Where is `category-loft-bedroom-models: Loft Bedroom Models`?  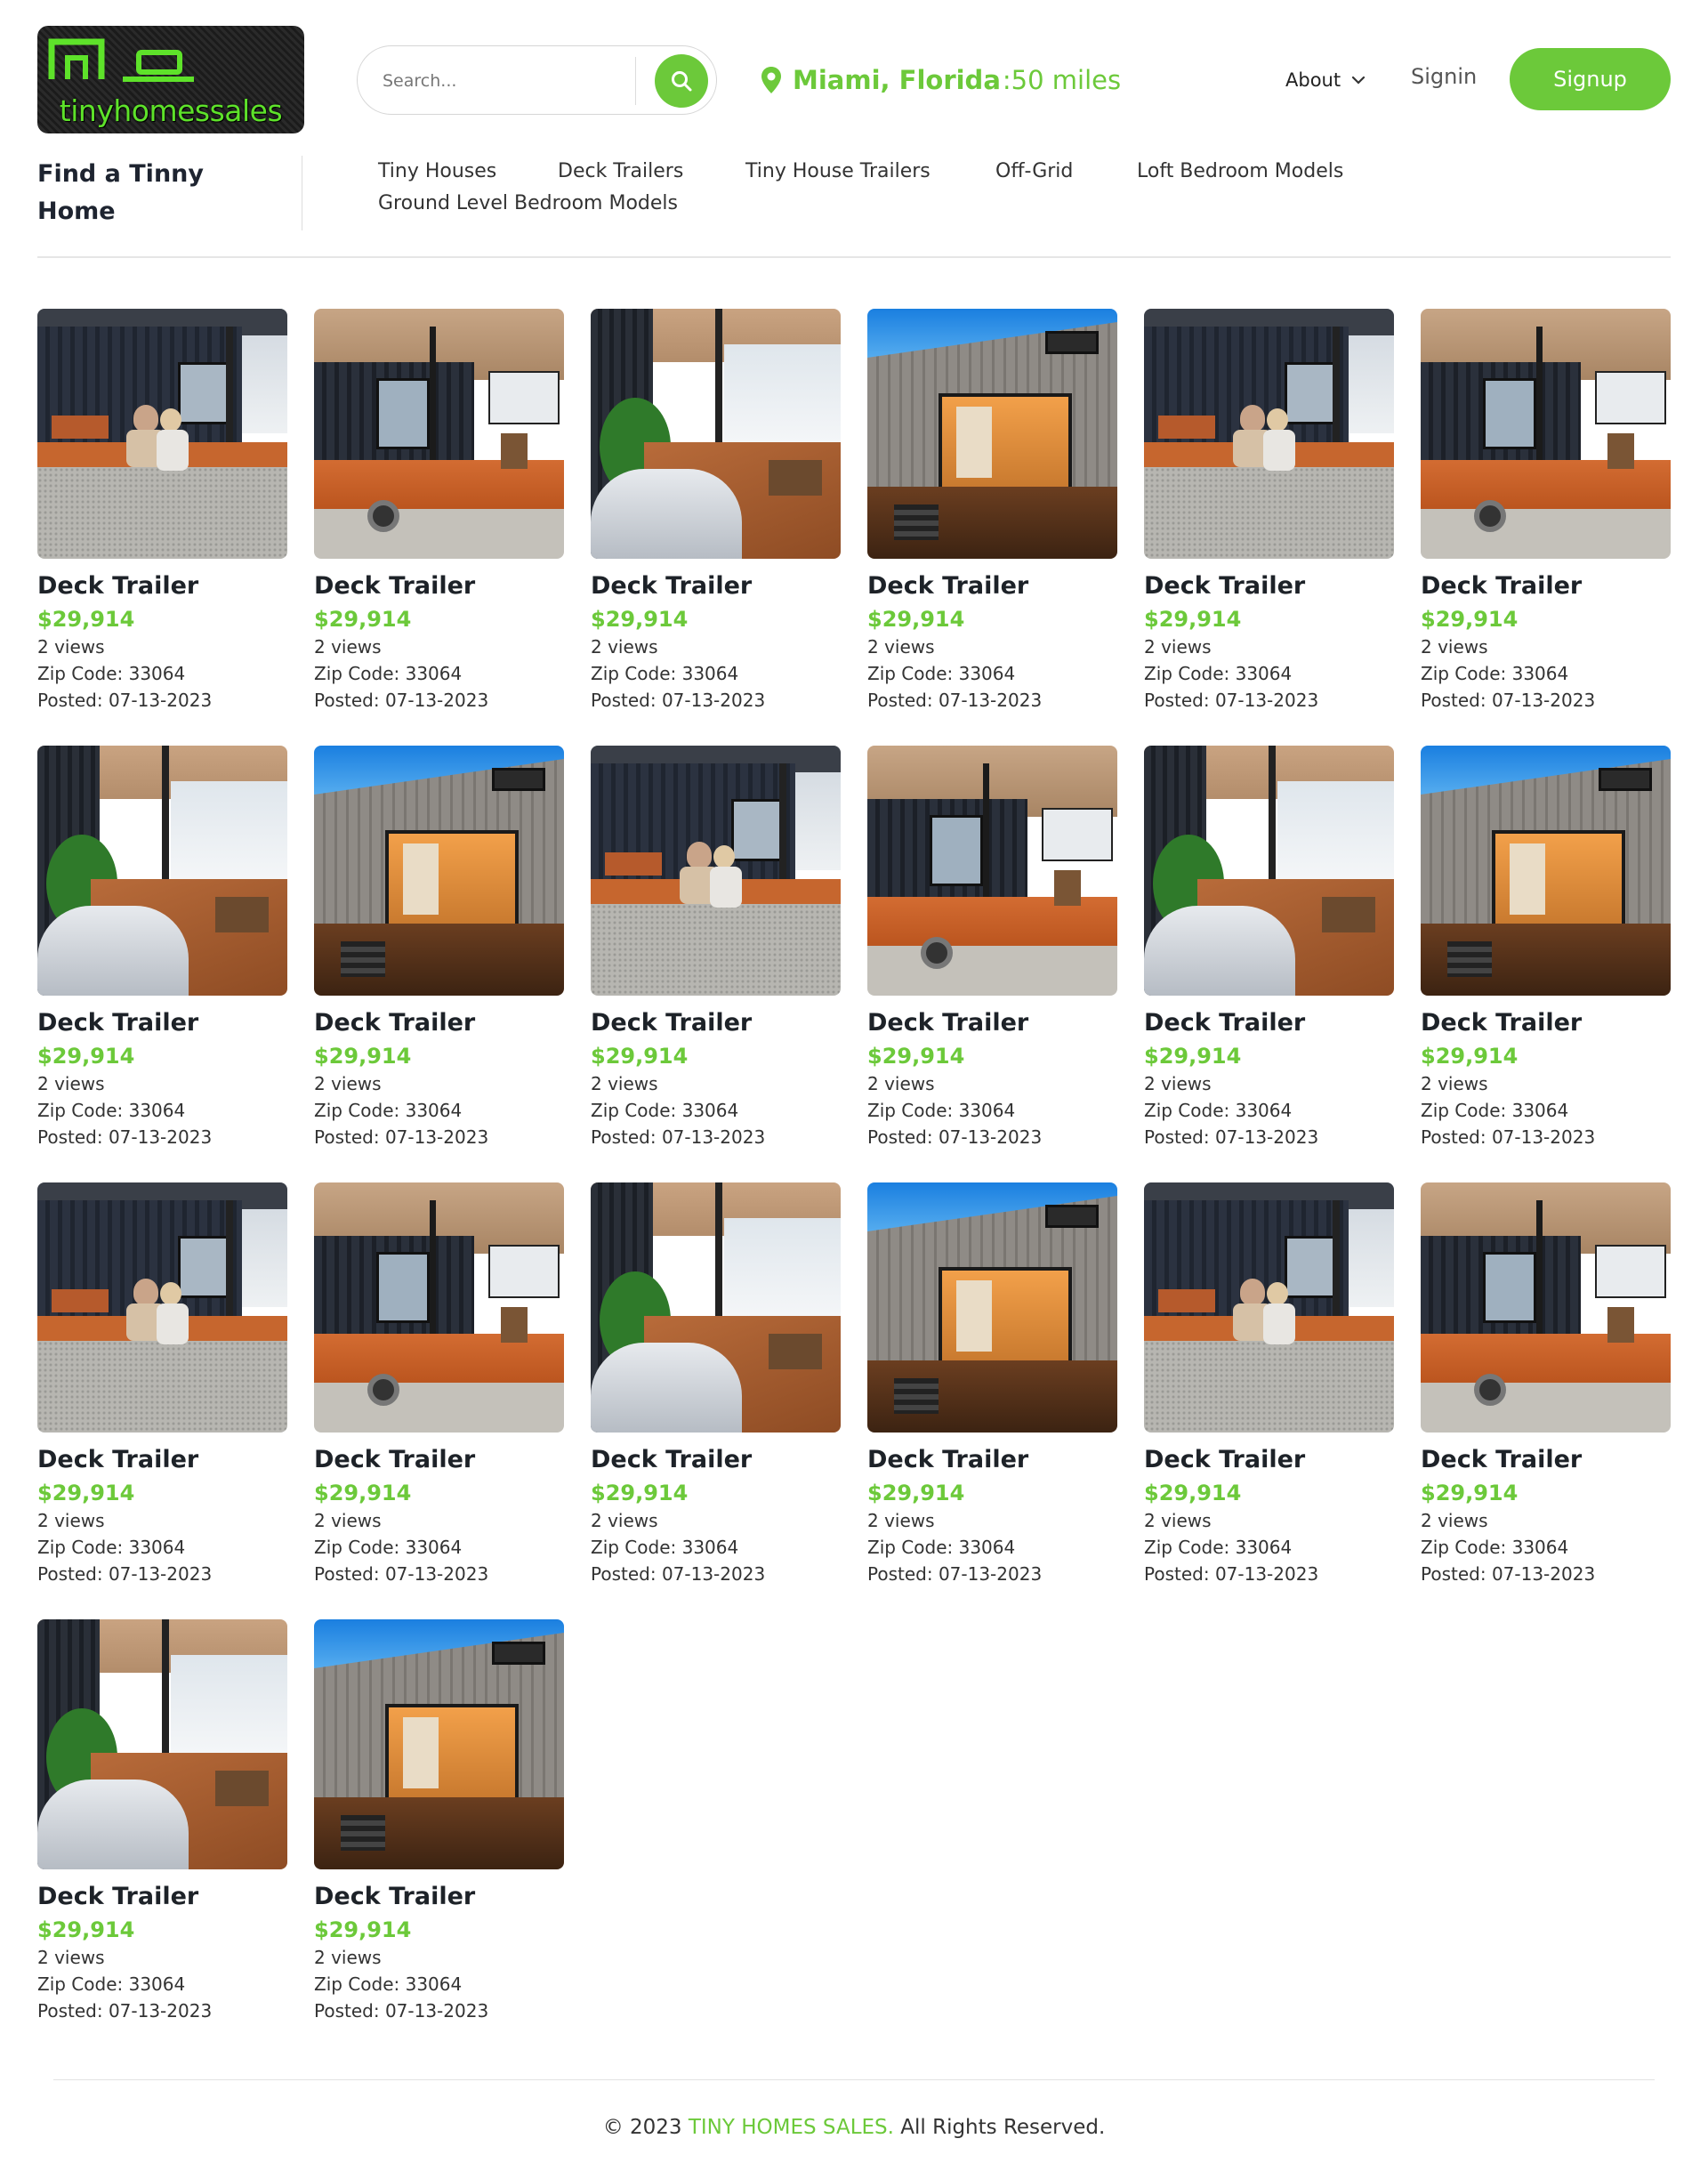 category-loft-bedroom-models: Loft Bedroom Models is located at coordinates (1240, 171).